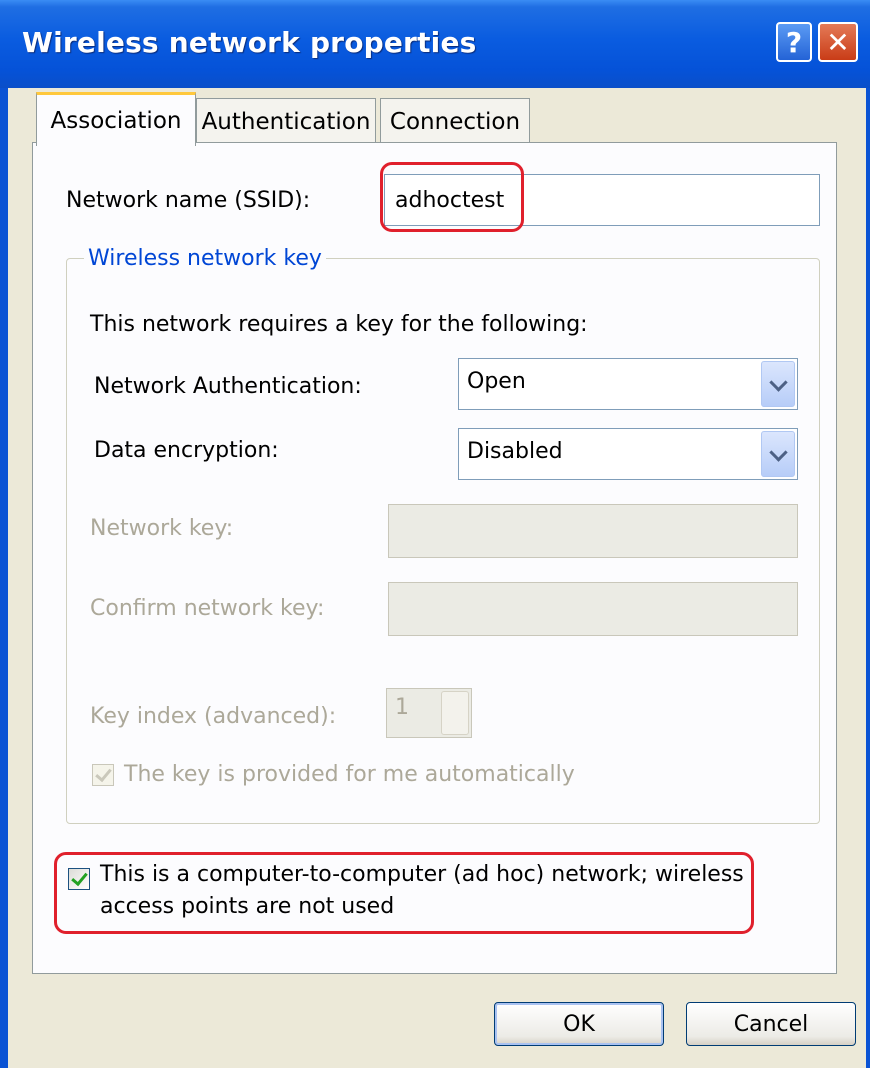 Image resolution: width=870 pixels, height=1068 pixels. I want to click on key-index-label: Key index (advanced):, so click(213, 716).